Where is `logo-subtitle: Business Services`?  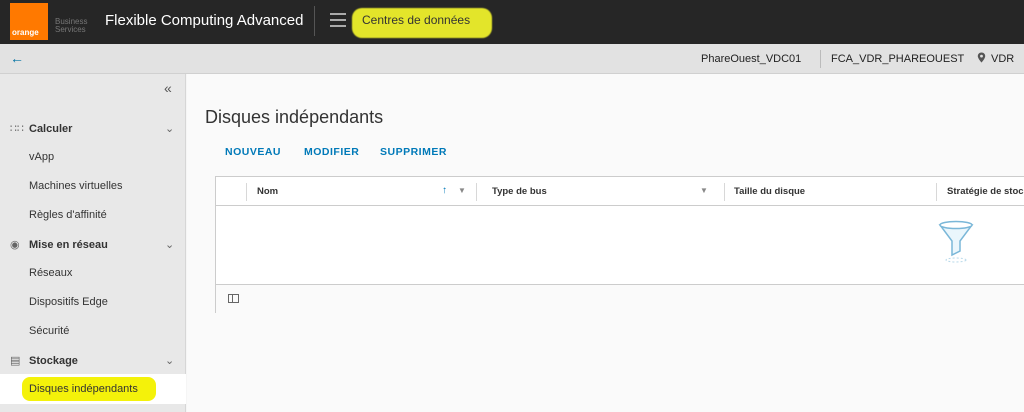 logo-subtitle: Business Services is located at coordinates (71, 26).